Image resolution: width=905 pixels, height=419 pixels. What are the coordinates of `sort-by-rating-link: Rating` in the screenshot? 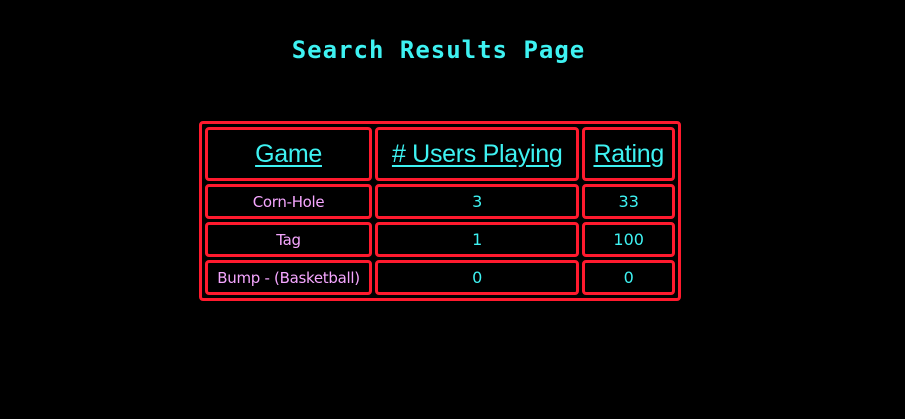 It's located at (628, 154).